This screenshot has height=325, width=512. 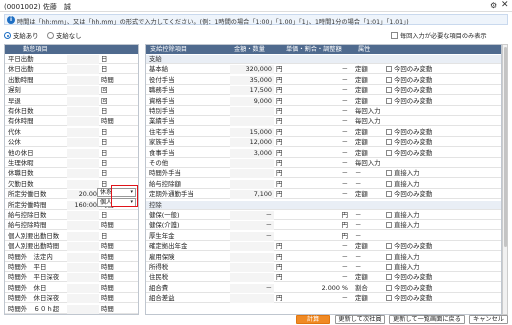 I want to click on pay-amount-input: 7,100, so click(x=252, y=195).